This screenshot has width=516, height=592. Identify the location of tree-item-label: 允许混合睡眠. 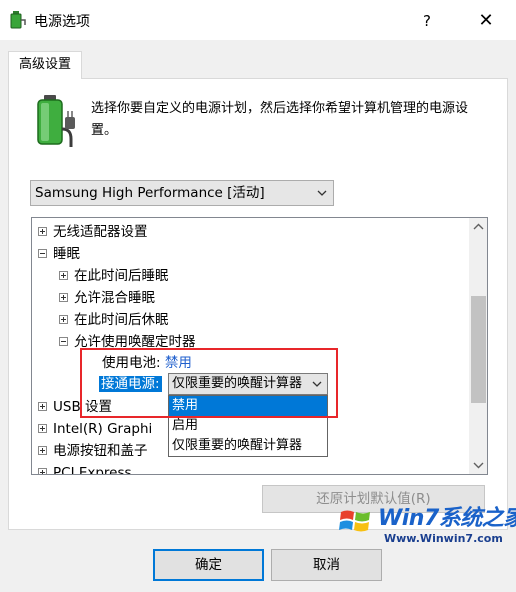
(114, 298).